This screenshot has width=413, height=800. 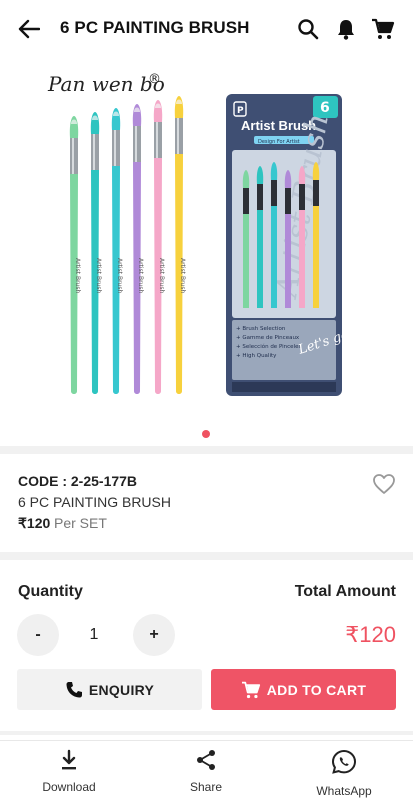 I want to click on search-icon, so click(x=308, y=29).